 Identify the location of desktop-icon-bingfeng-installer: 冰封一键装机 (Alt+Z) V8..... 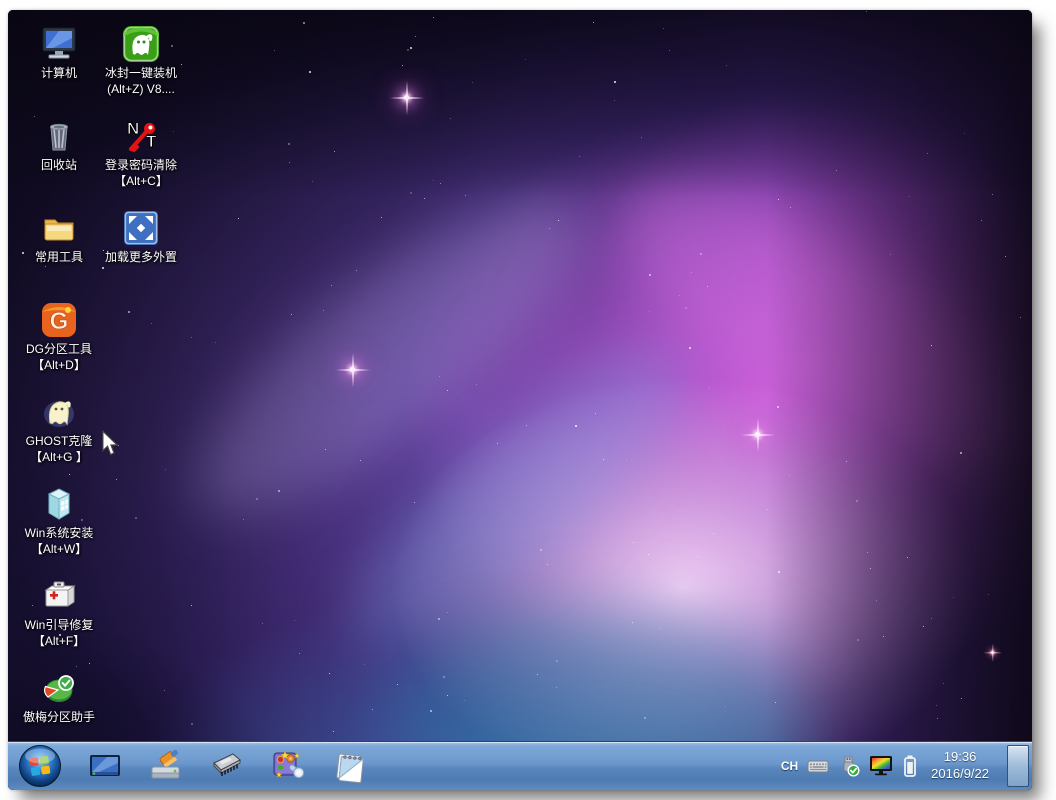
(141, 62).